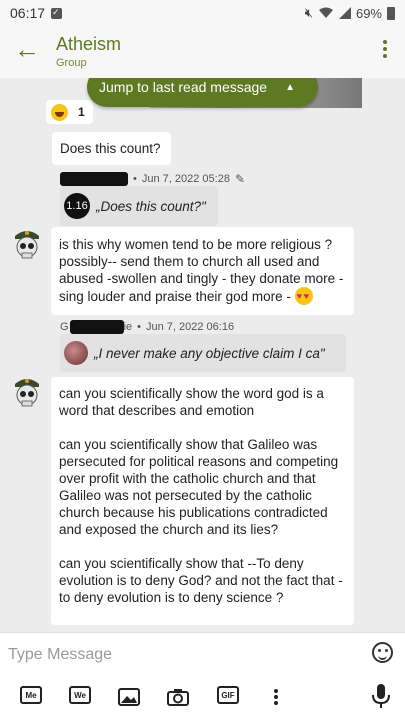  What do you see at coordinates (185, 179) in the screenshot?
I see `message-date: Jun 7, 2022 05:28` at bounding box center [185, 179].